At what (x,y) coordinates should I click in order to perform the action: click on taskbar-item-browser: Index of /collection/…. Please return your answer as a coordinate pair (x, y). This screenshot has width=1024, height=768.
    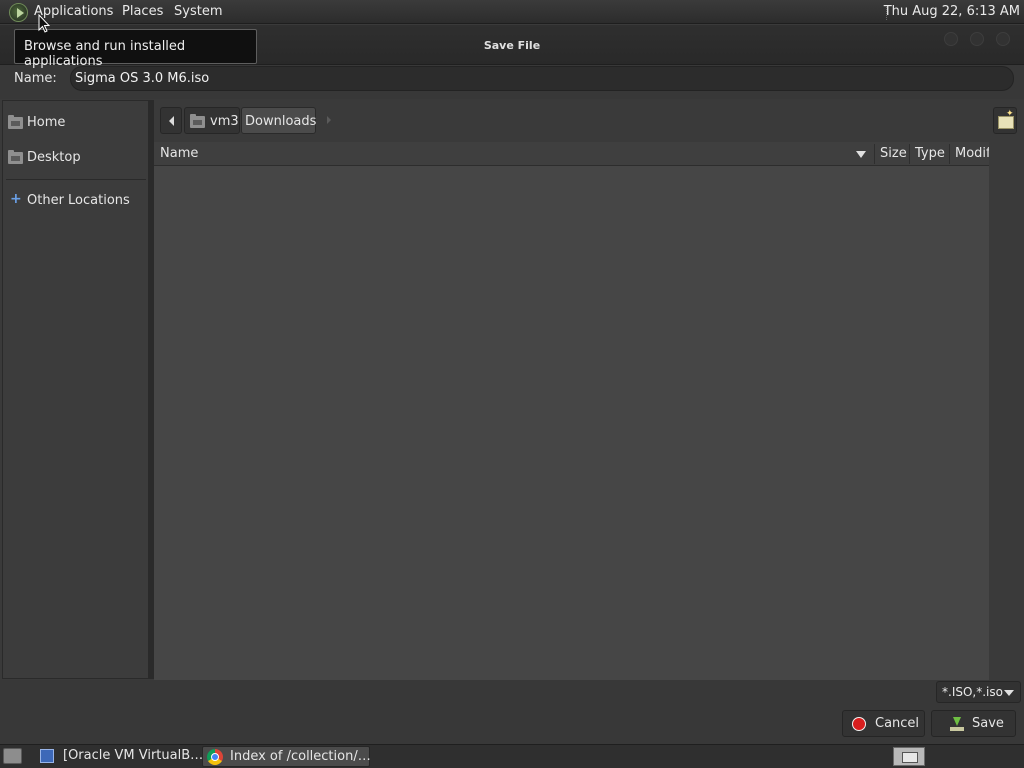
    Looking at the image, I should click on (286, 756).